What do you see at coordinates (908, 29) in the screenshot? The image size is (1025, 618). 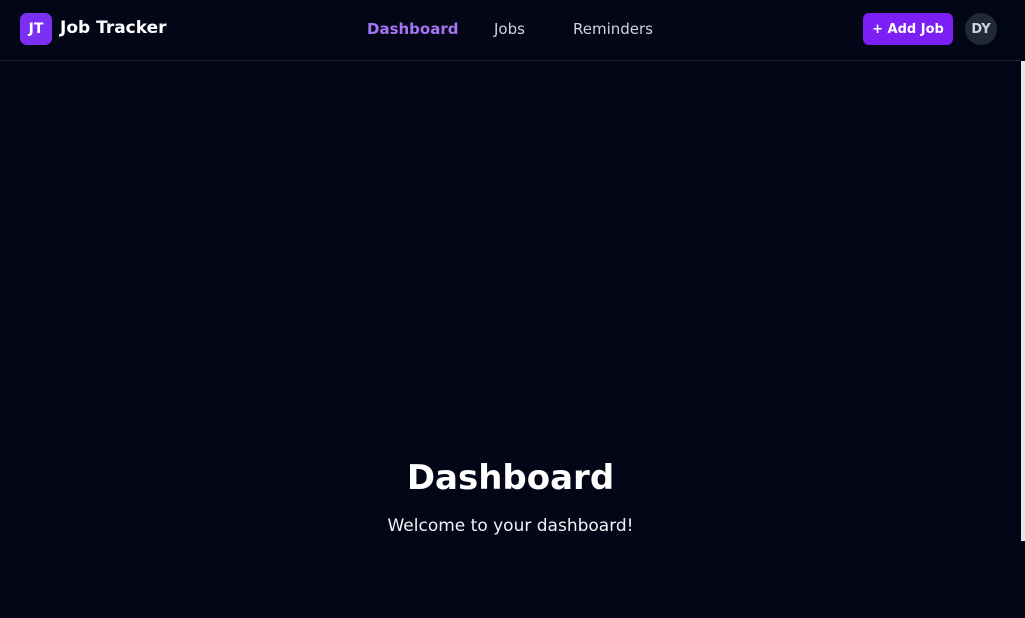 I see `add-job-button: + Add Job` at bounding box center [908, 29].